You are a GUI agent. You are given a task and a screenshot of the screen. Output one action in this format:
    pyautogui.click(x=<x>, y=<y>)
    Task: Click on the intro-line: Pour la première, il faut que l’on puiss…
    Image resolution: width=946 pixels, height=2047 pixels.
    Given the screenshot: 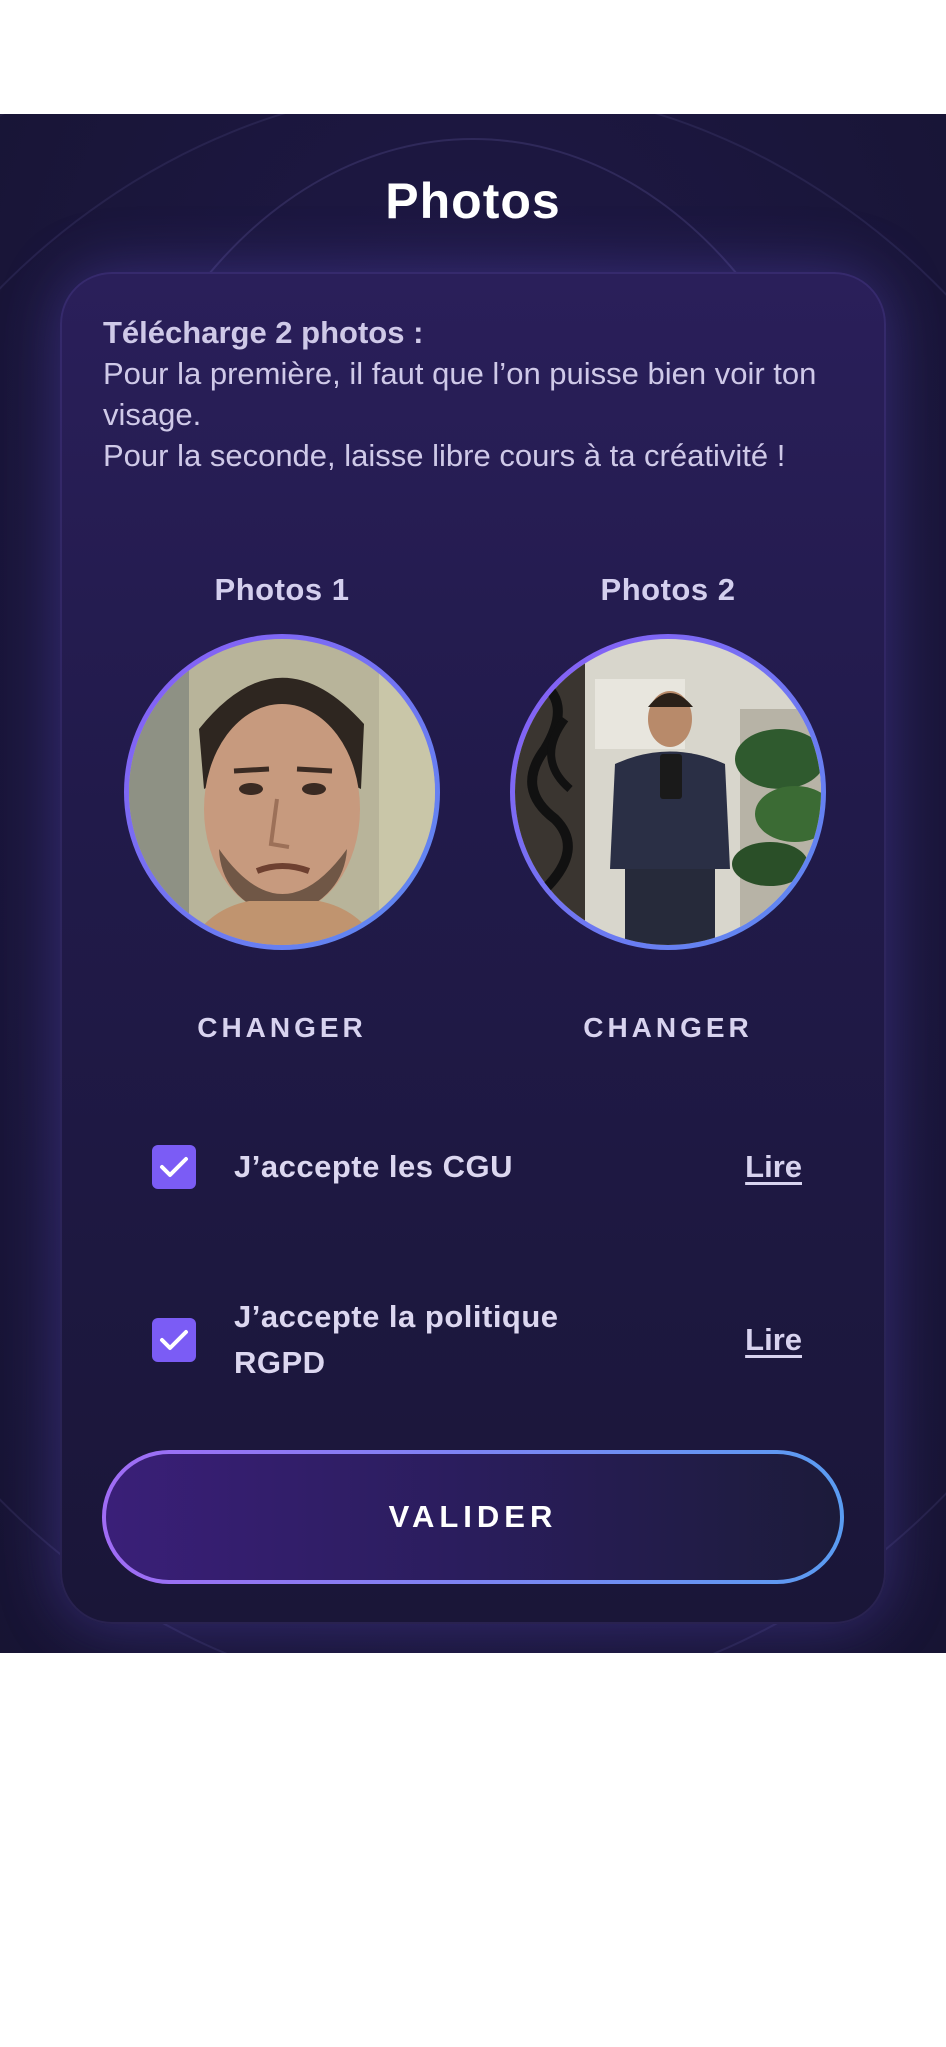 What is the action you would take?
    pyautogui.click(x=460, y=394)
    